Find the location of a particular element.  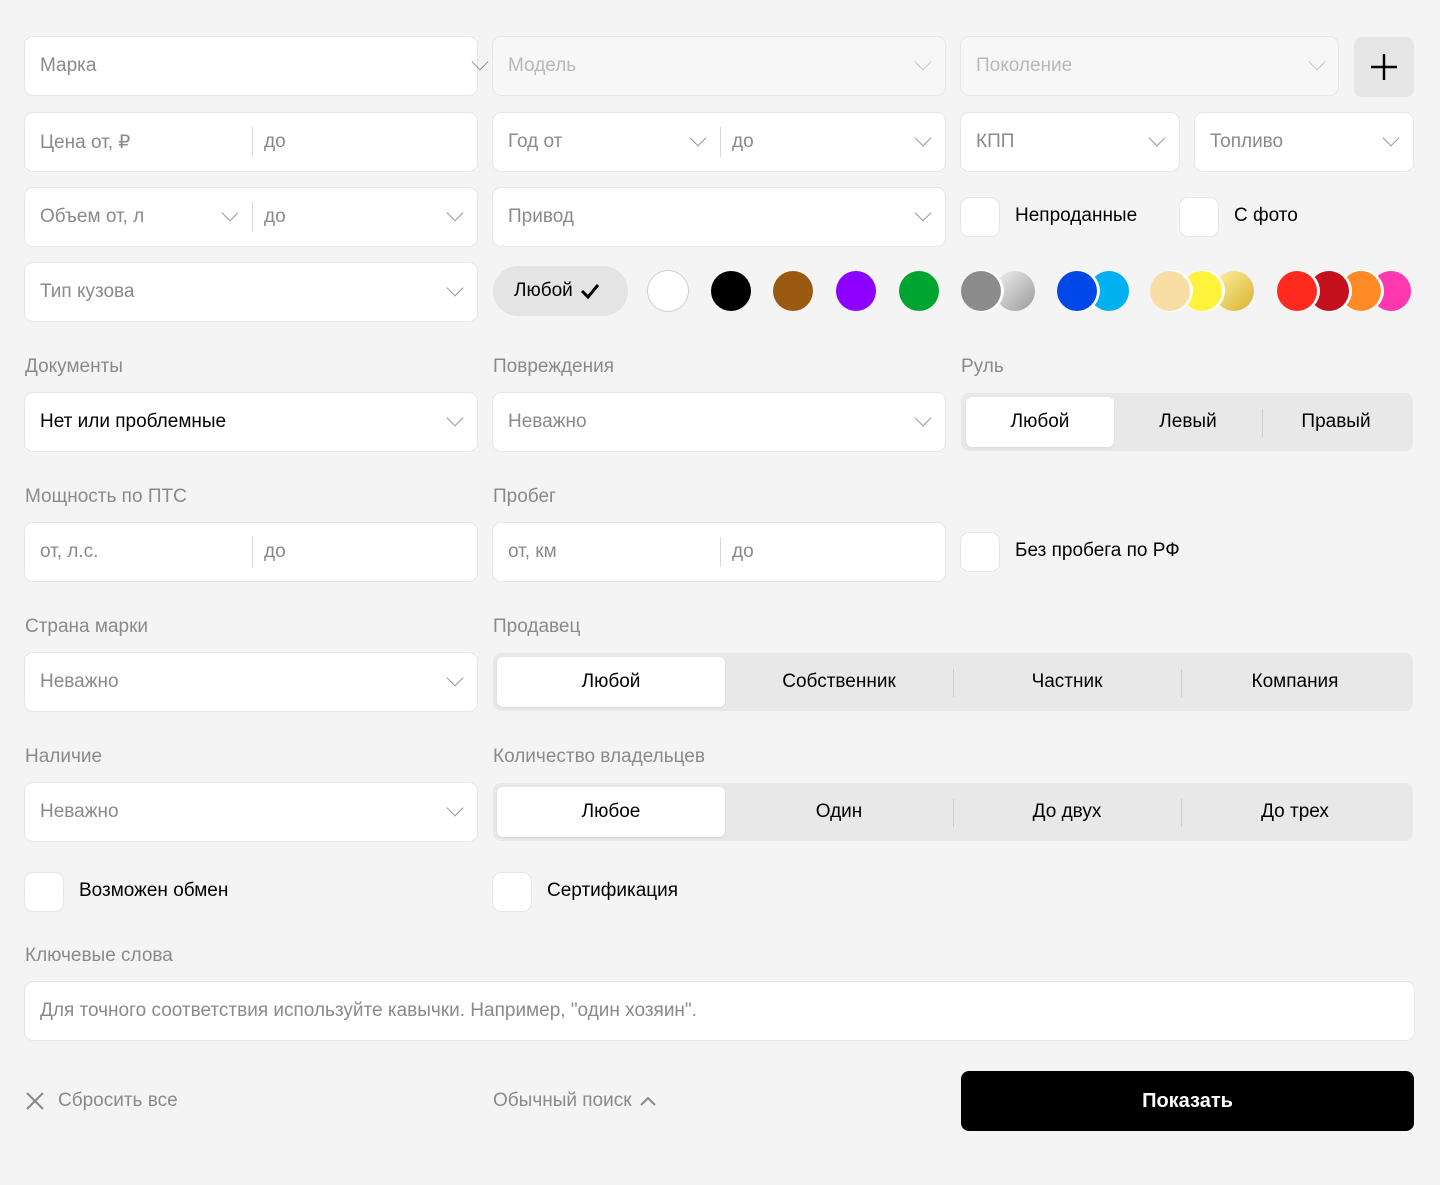

availability-select: Неважно is located at coordinates (251, 812).